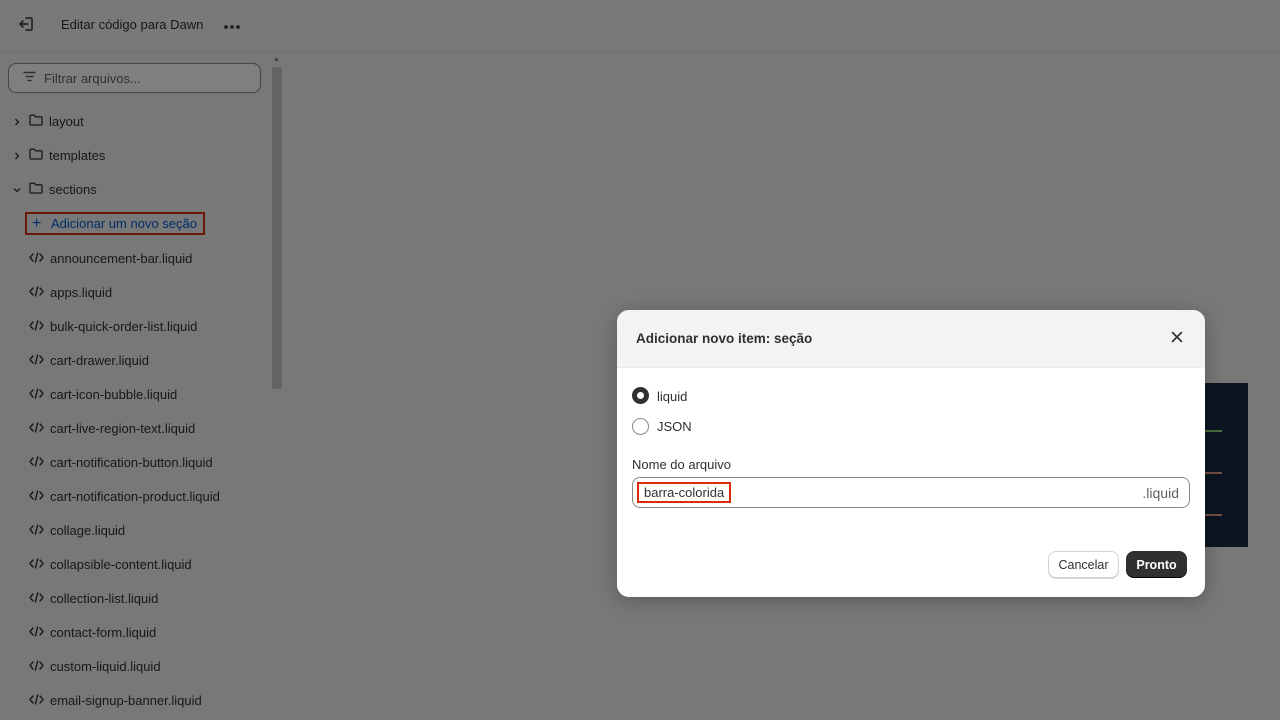 The width and height of the screenshot is (1280, 720). I want to click on close-icon, so click(1177, 339).